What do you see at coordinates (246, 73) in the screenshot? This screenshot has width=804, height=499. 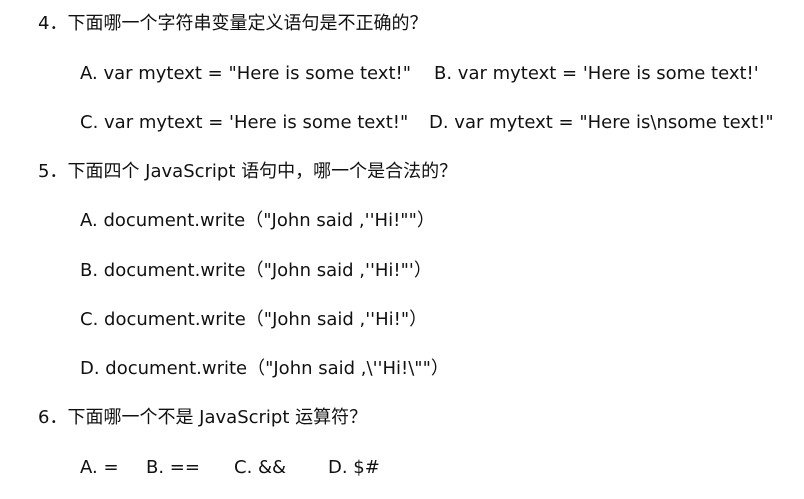 I see `question-4-option-a: A. var mytext = "Here is some text!"` at bounding box center [246, 73].